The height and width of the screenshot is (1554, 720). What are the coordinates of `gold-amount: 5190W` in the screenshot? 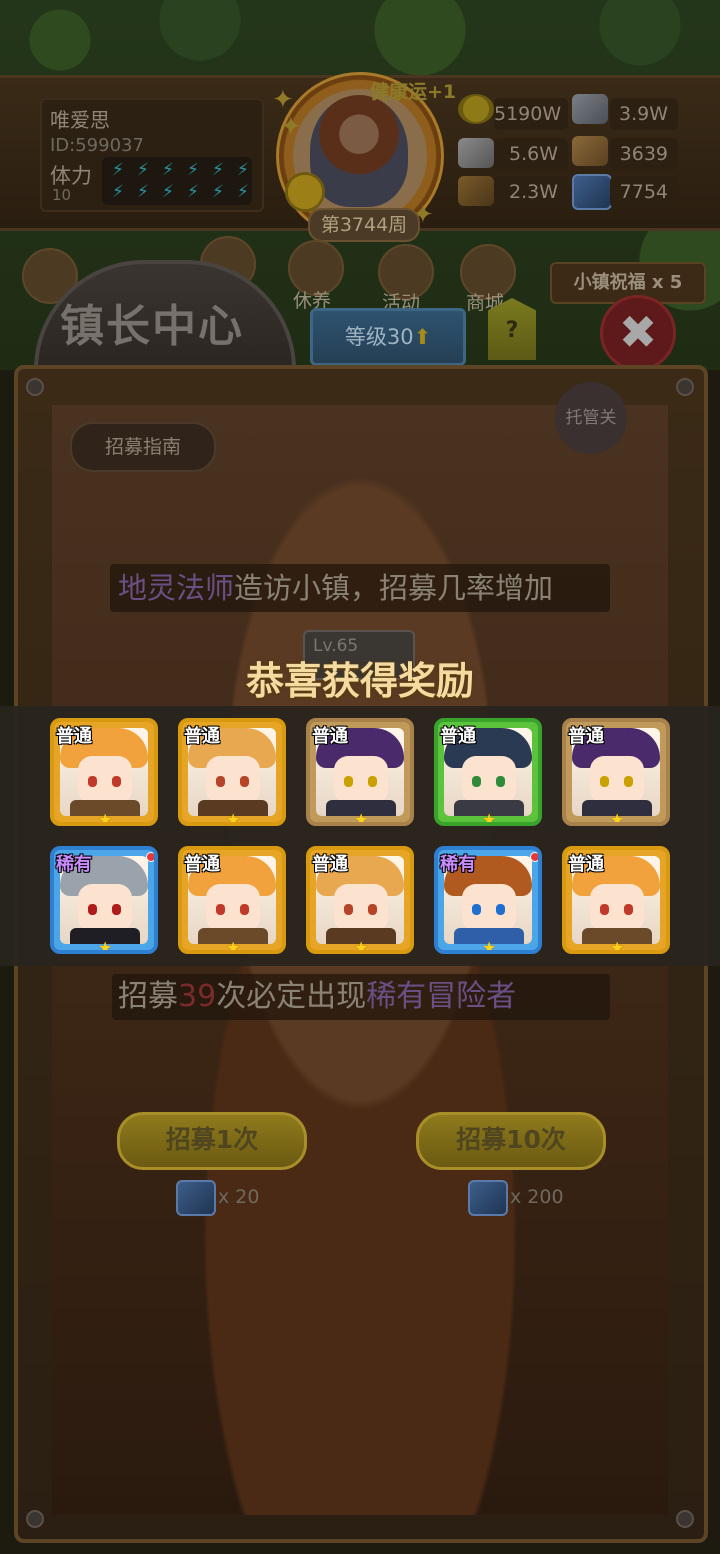 It's located at (531, 114).